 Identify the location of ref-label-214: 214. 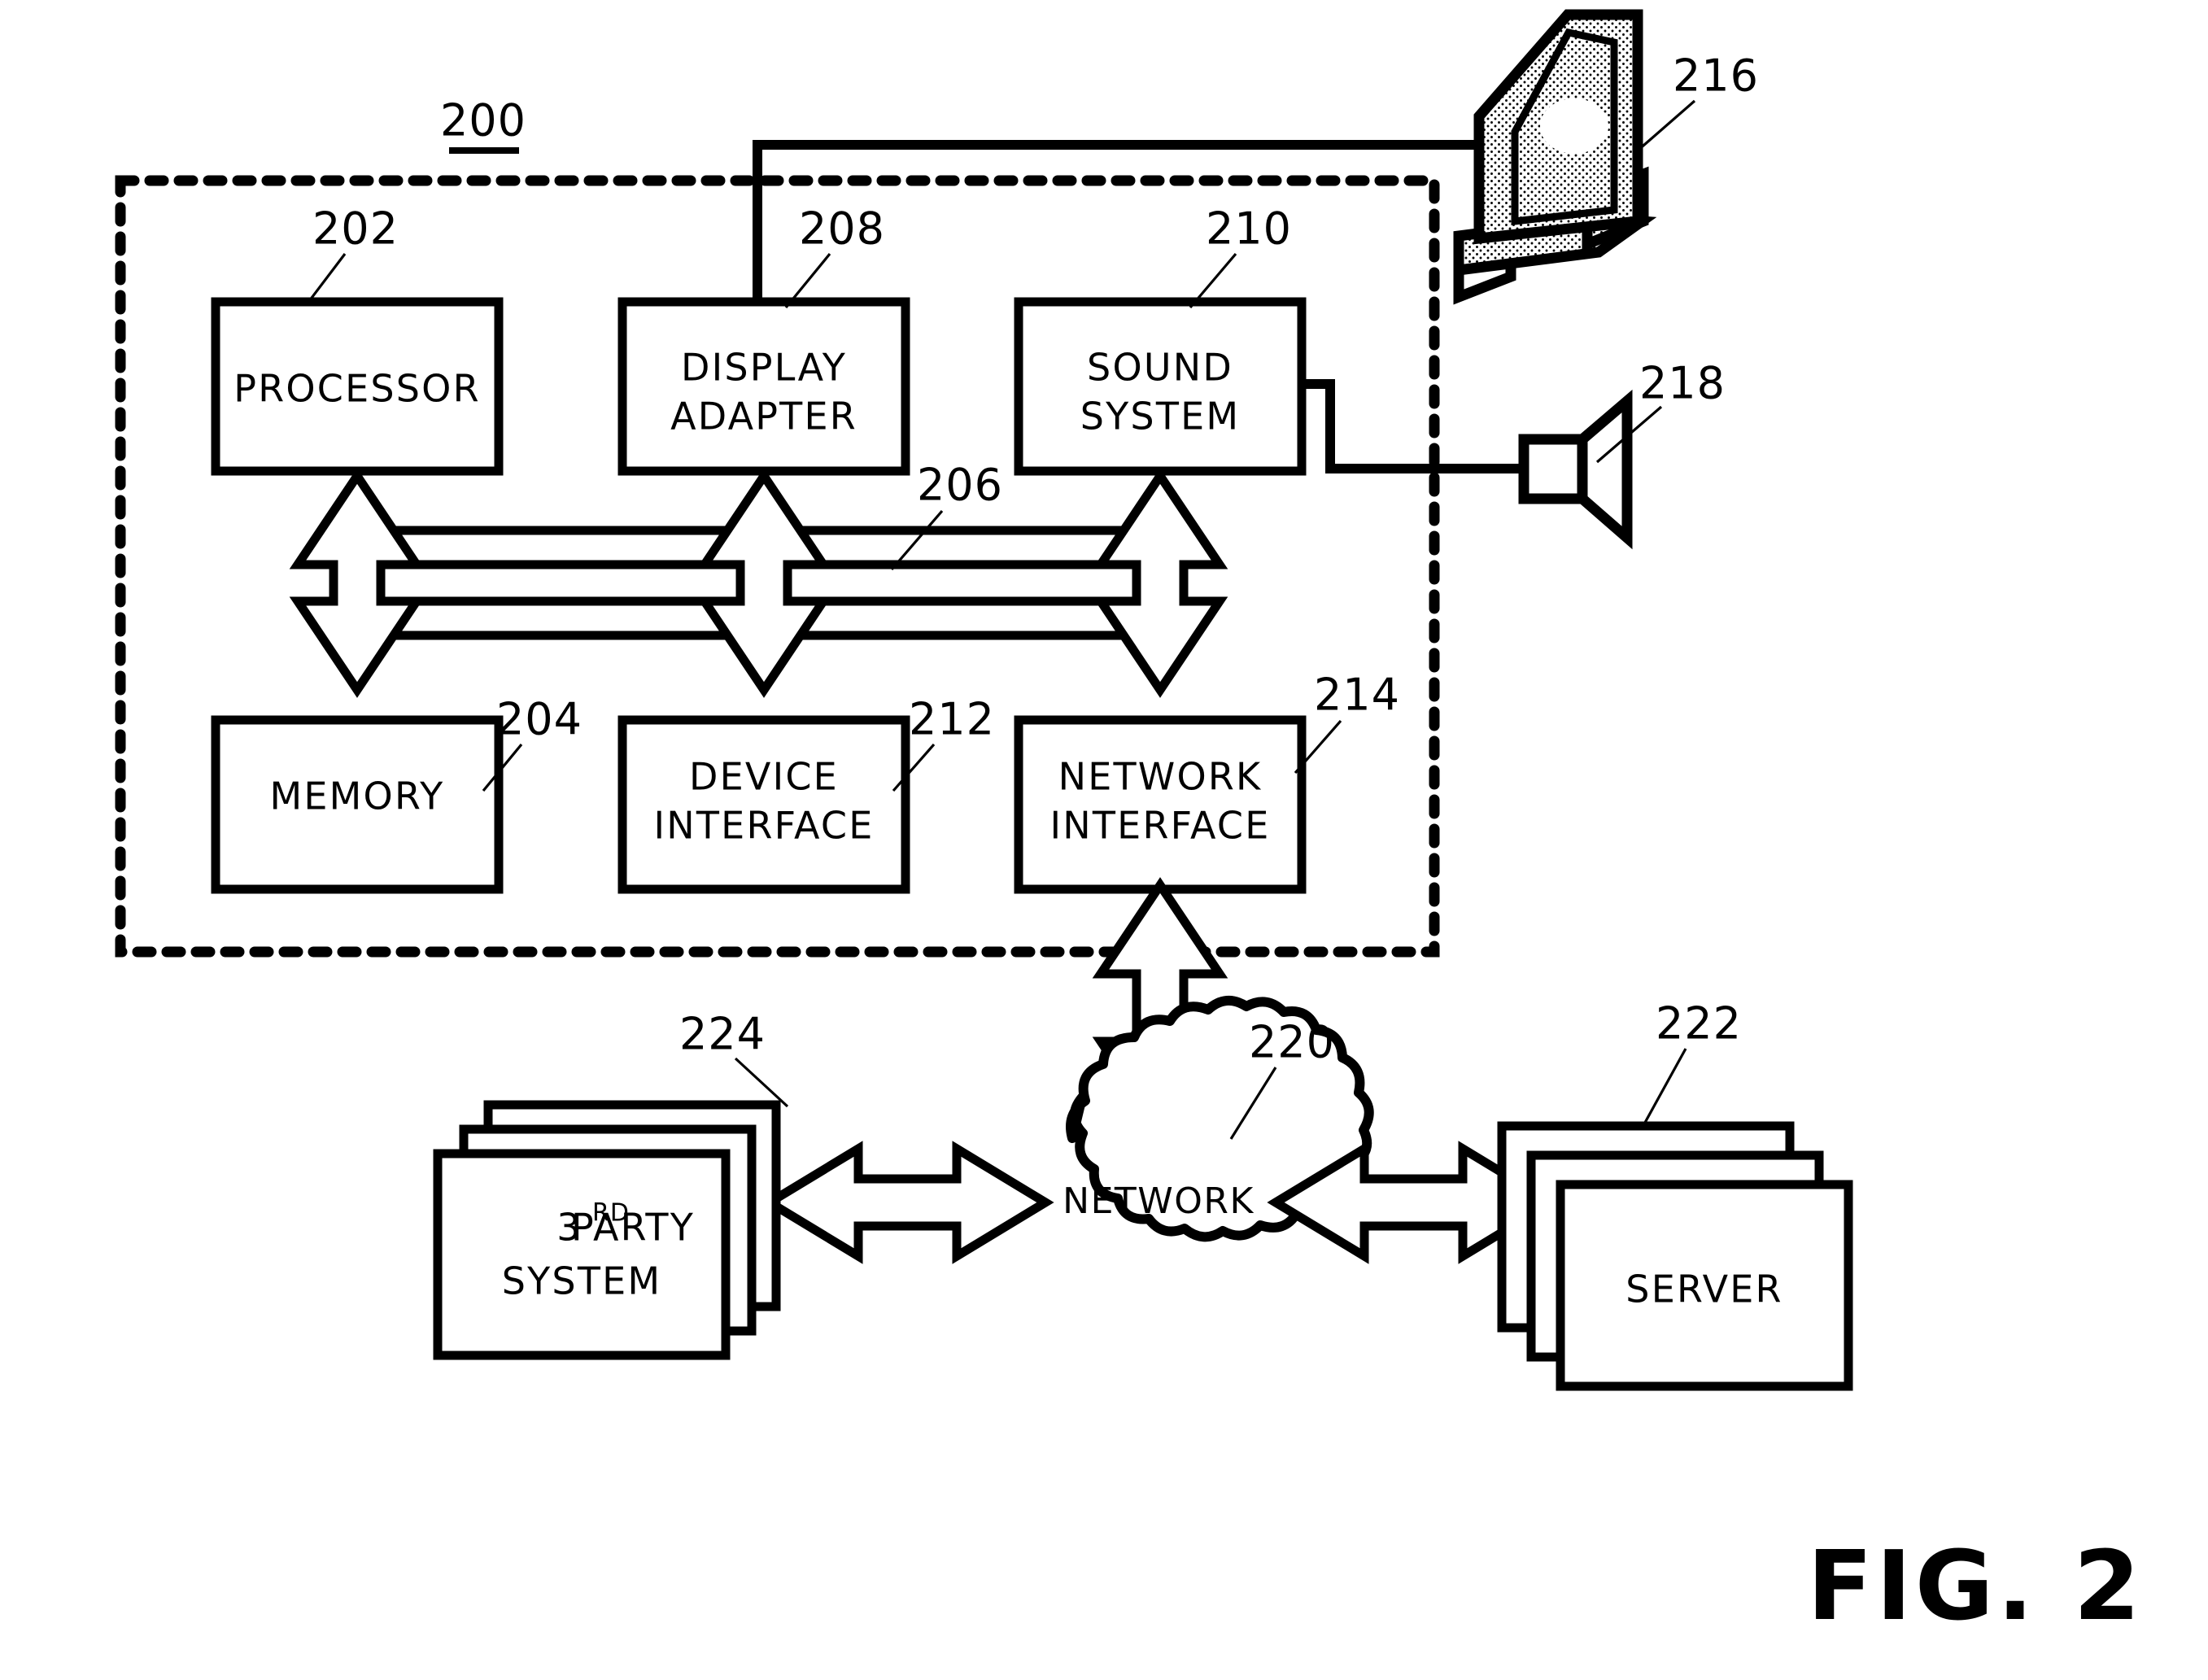
(1357, 696).